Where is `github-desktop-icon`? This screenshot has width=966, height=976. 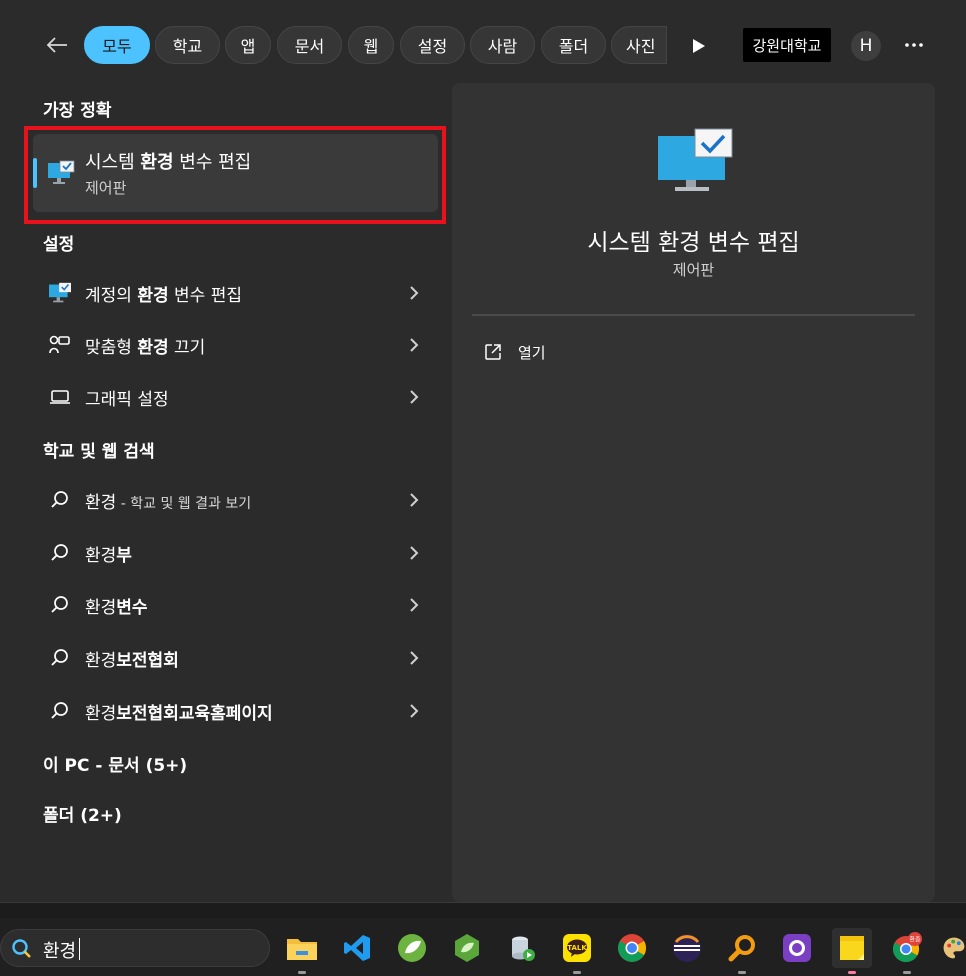 github-desktop-icon is located at coordinates (797, 948).